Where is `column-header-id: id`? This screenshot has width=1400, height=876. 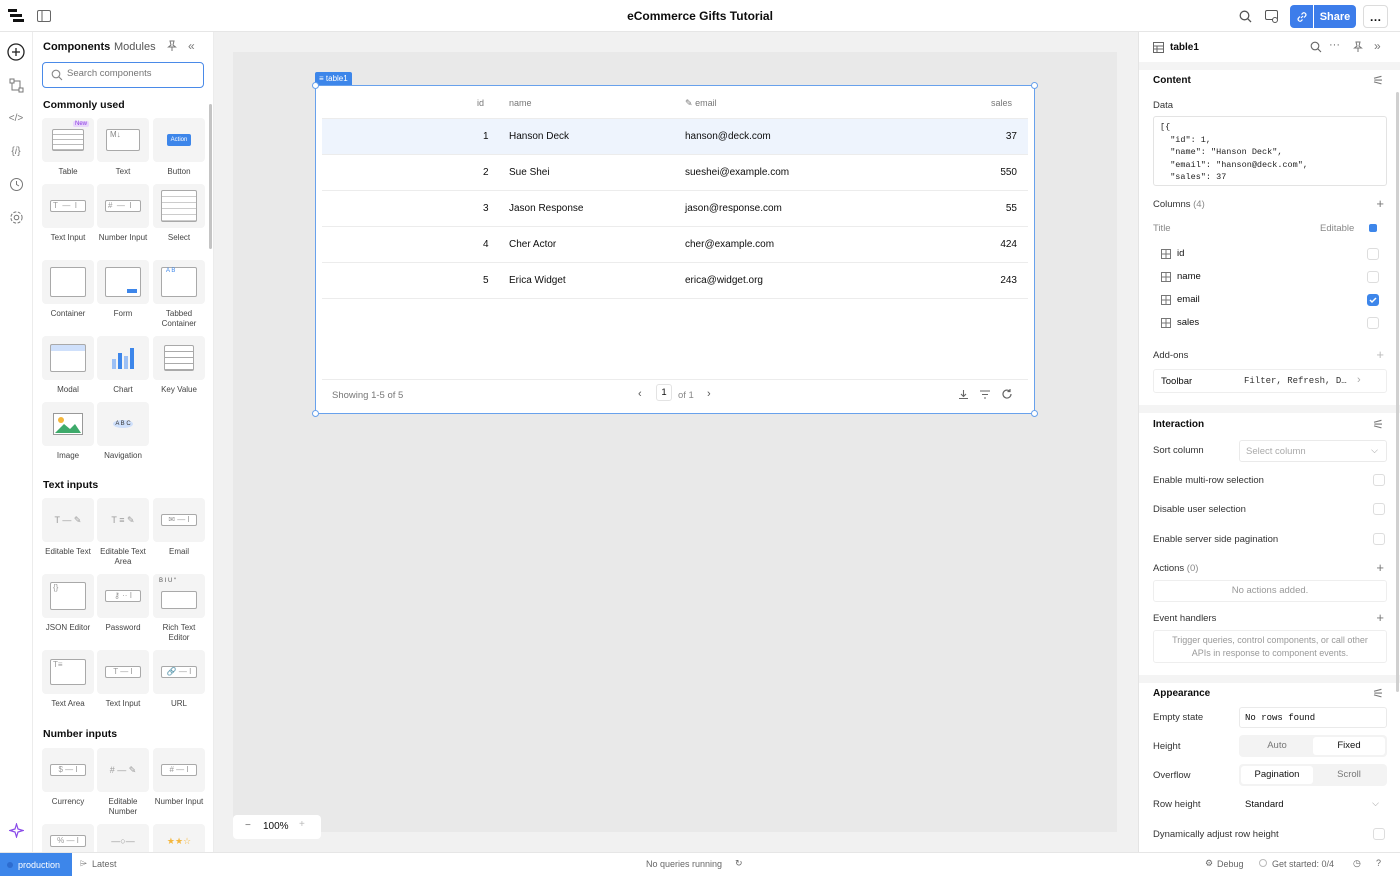 column-header-id: id is located at coordinates (480, 103).